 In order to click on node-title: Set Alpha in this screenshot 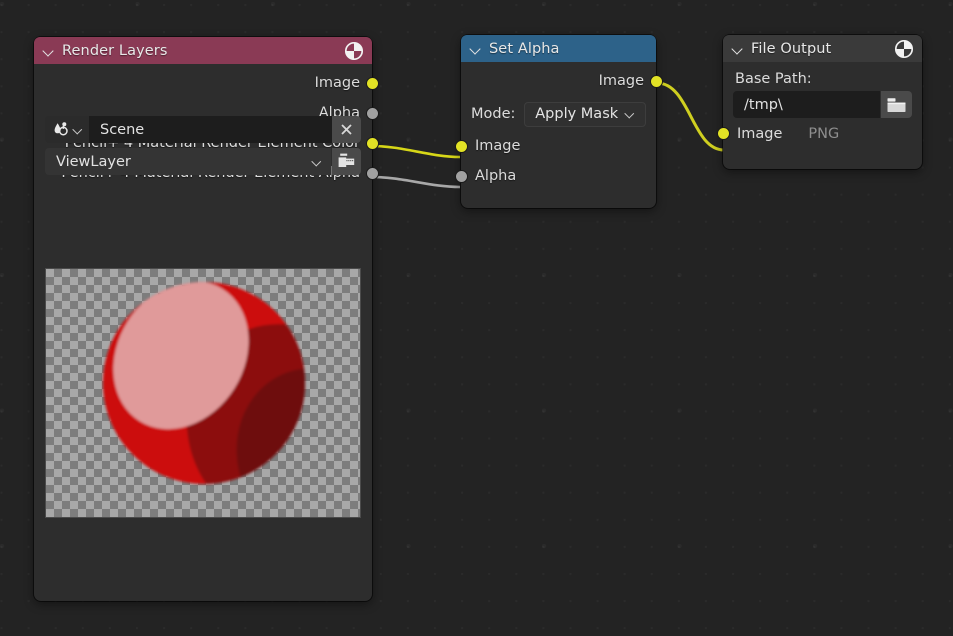, I will do `click(524, 48)`.